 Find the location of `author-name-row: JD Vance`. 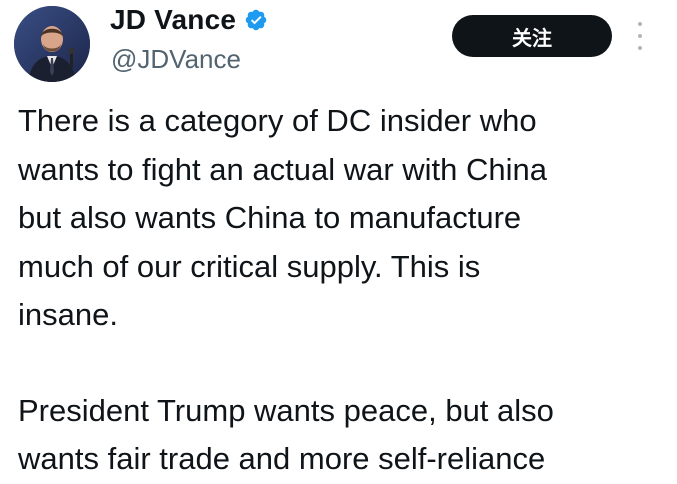

author-name-row: JD Vance is located at coordinates (189, 20).